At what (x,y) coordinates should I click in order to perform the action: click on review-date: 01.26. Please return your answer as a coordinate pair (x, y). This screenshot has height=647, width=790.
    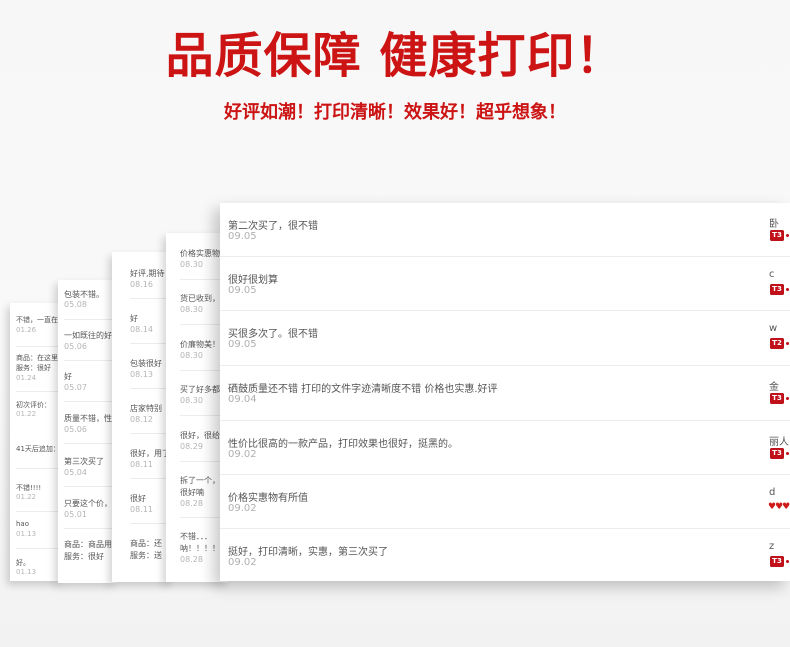
    Looking at the image, I should click on (26, 330).